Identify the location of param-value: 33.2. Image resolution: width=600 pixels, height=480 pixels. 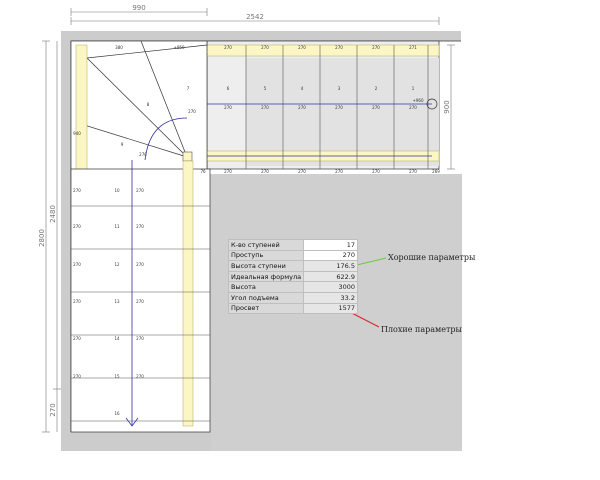
(330, 297).